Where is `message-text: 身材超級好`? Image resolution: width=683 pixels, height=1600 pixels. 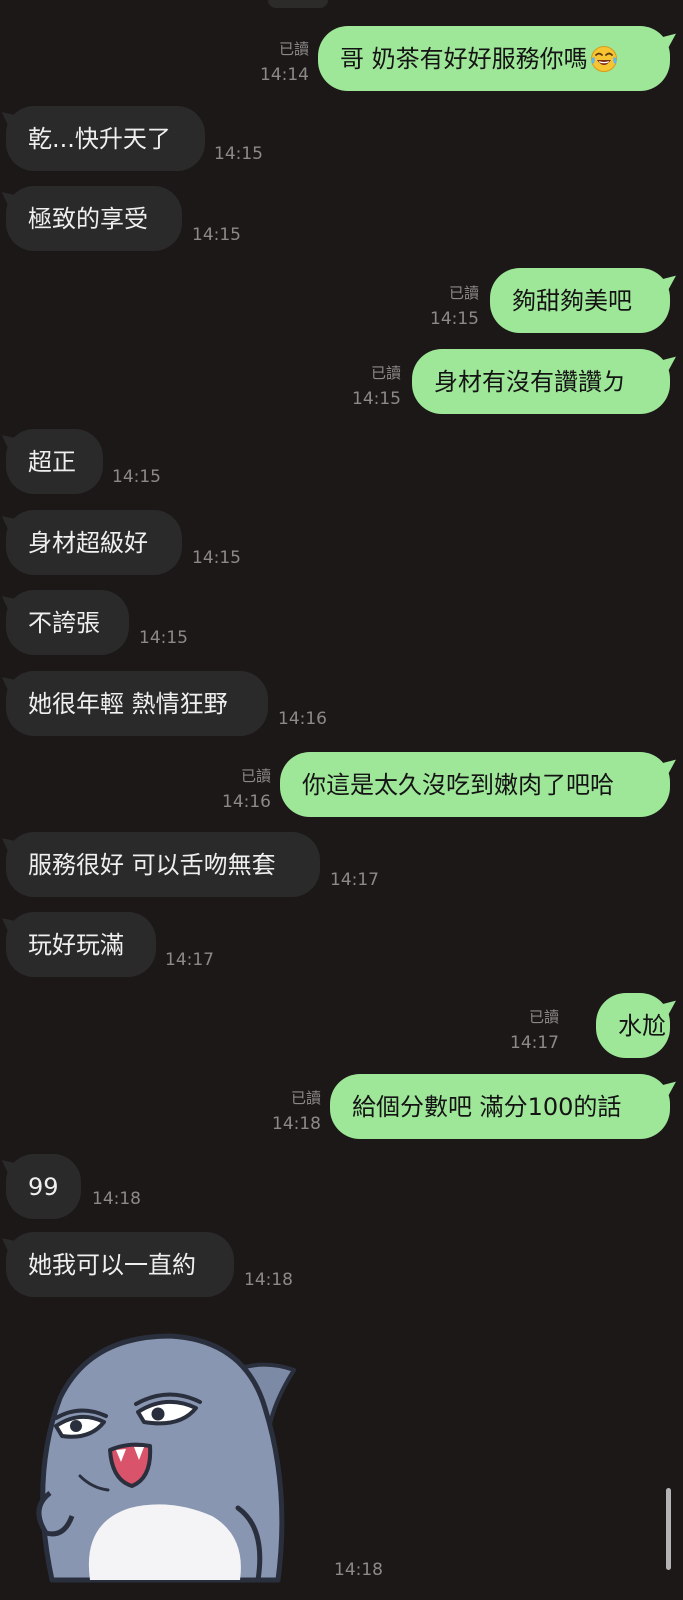 message-text: 身材超級好 is located at coordinates (88, 542).